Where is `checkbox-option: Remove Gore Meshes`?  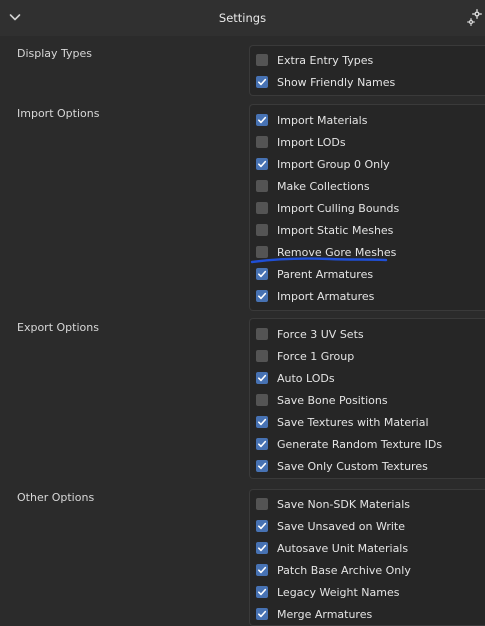
checkbox-option: Remove Gore Meshes is located at coordinates (326, 252).